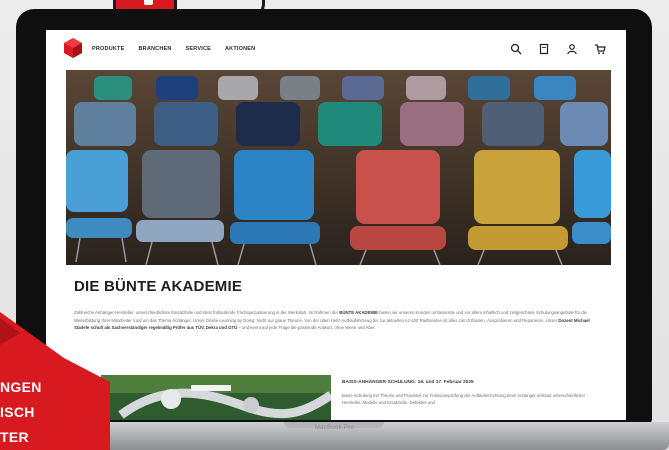 Image resolution: width=669 pixels, height=450 pixels. Describe the element at coordinates (198, 49) in the screenshot. I see `nav-service: SERVICE` at that location.